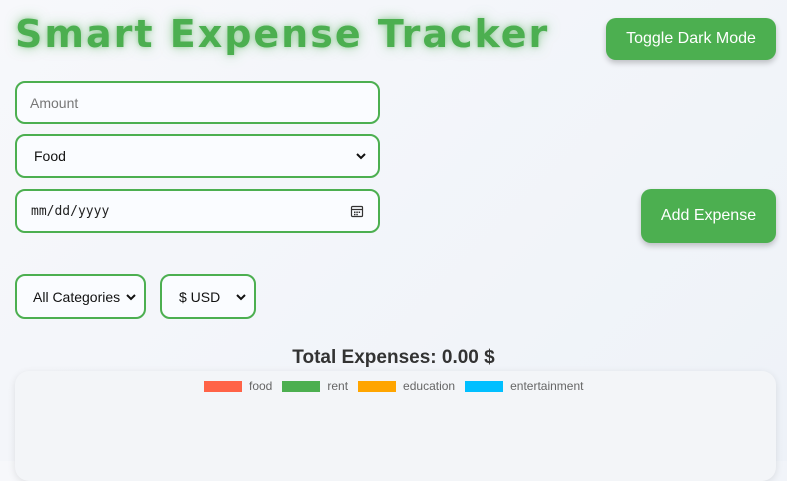 The width and height of the screenshot is (787, 481). What do you see at coordinates (393, 357) in the screenshot?
I see `total-expenses: Total Expenses: 0.00 $` at bounding box center [393, 357].